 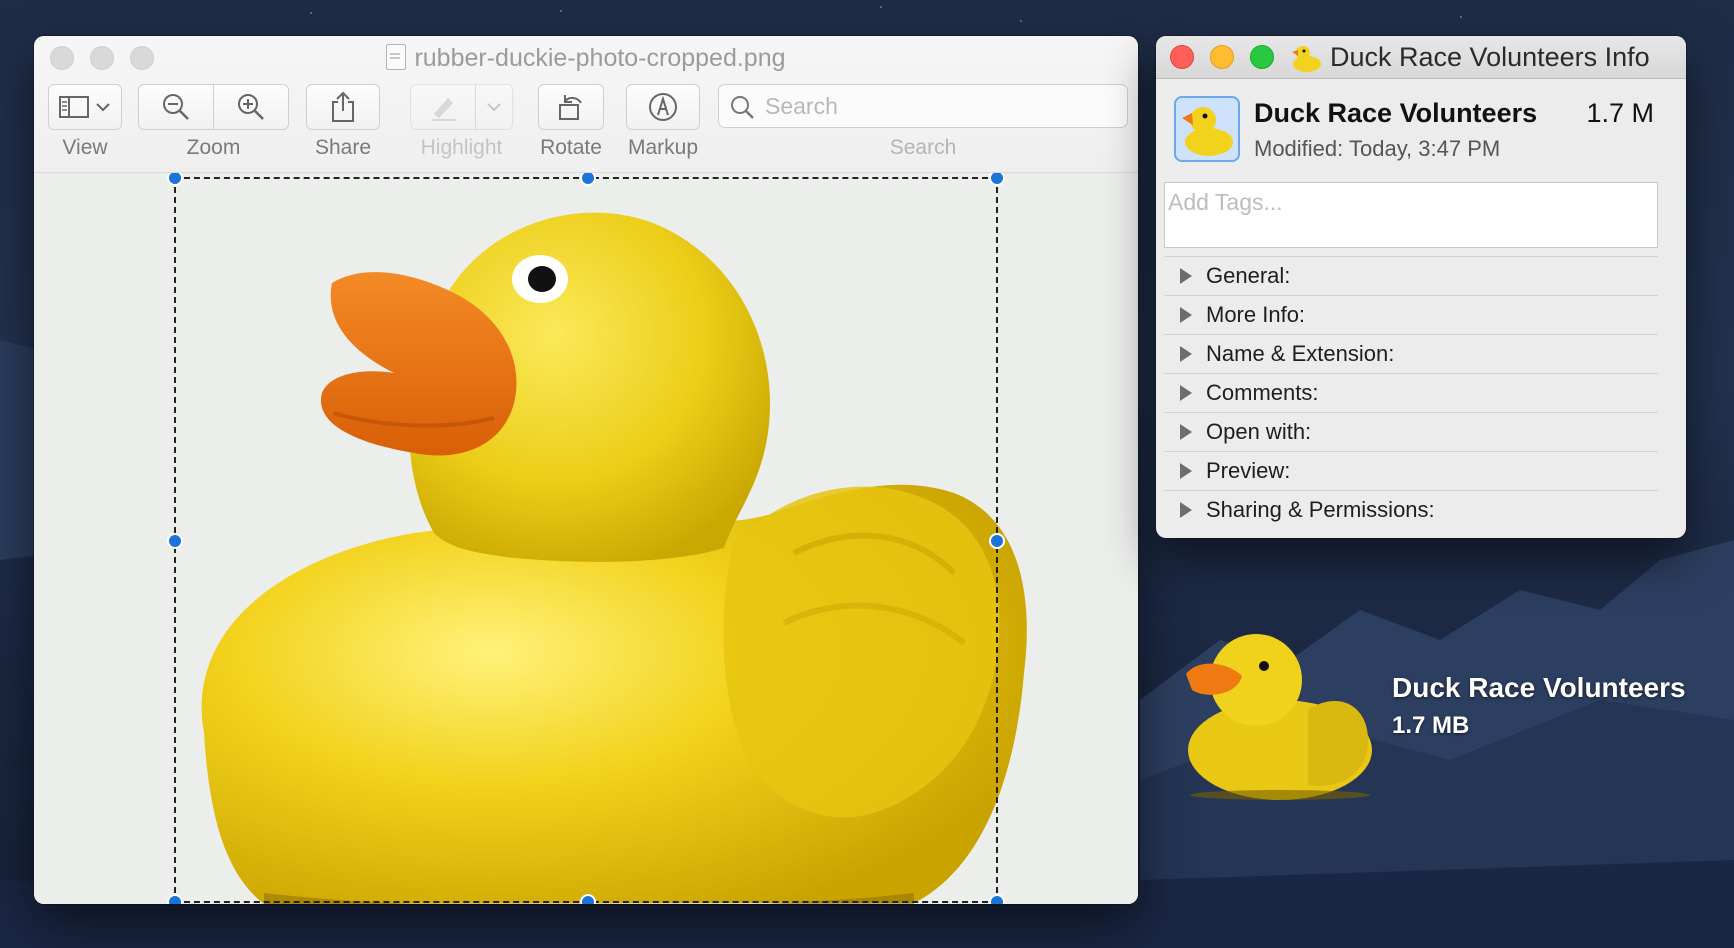 I want to click on rotate-label: Rotate, so click(x=571, y=147).